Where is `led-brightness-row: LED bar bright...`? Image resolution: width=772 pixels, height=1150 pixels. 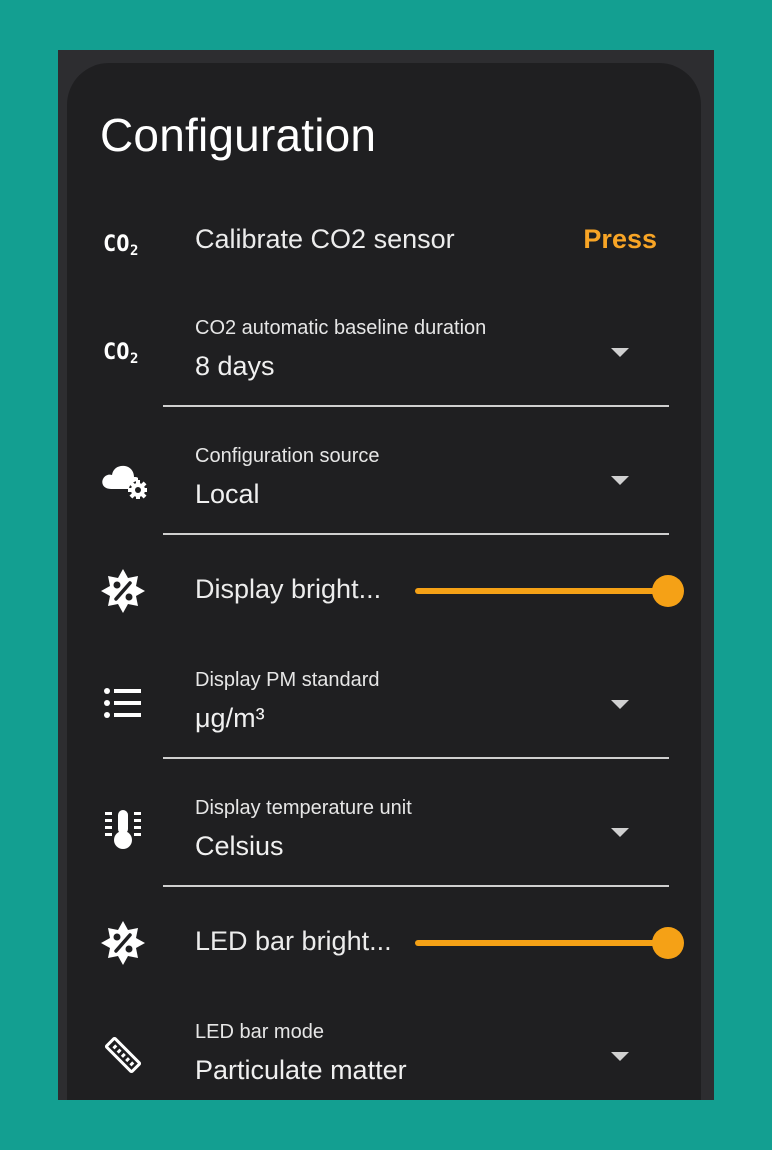
led-brightness-row: LED bar bright... is located at coordinates (384, 947).